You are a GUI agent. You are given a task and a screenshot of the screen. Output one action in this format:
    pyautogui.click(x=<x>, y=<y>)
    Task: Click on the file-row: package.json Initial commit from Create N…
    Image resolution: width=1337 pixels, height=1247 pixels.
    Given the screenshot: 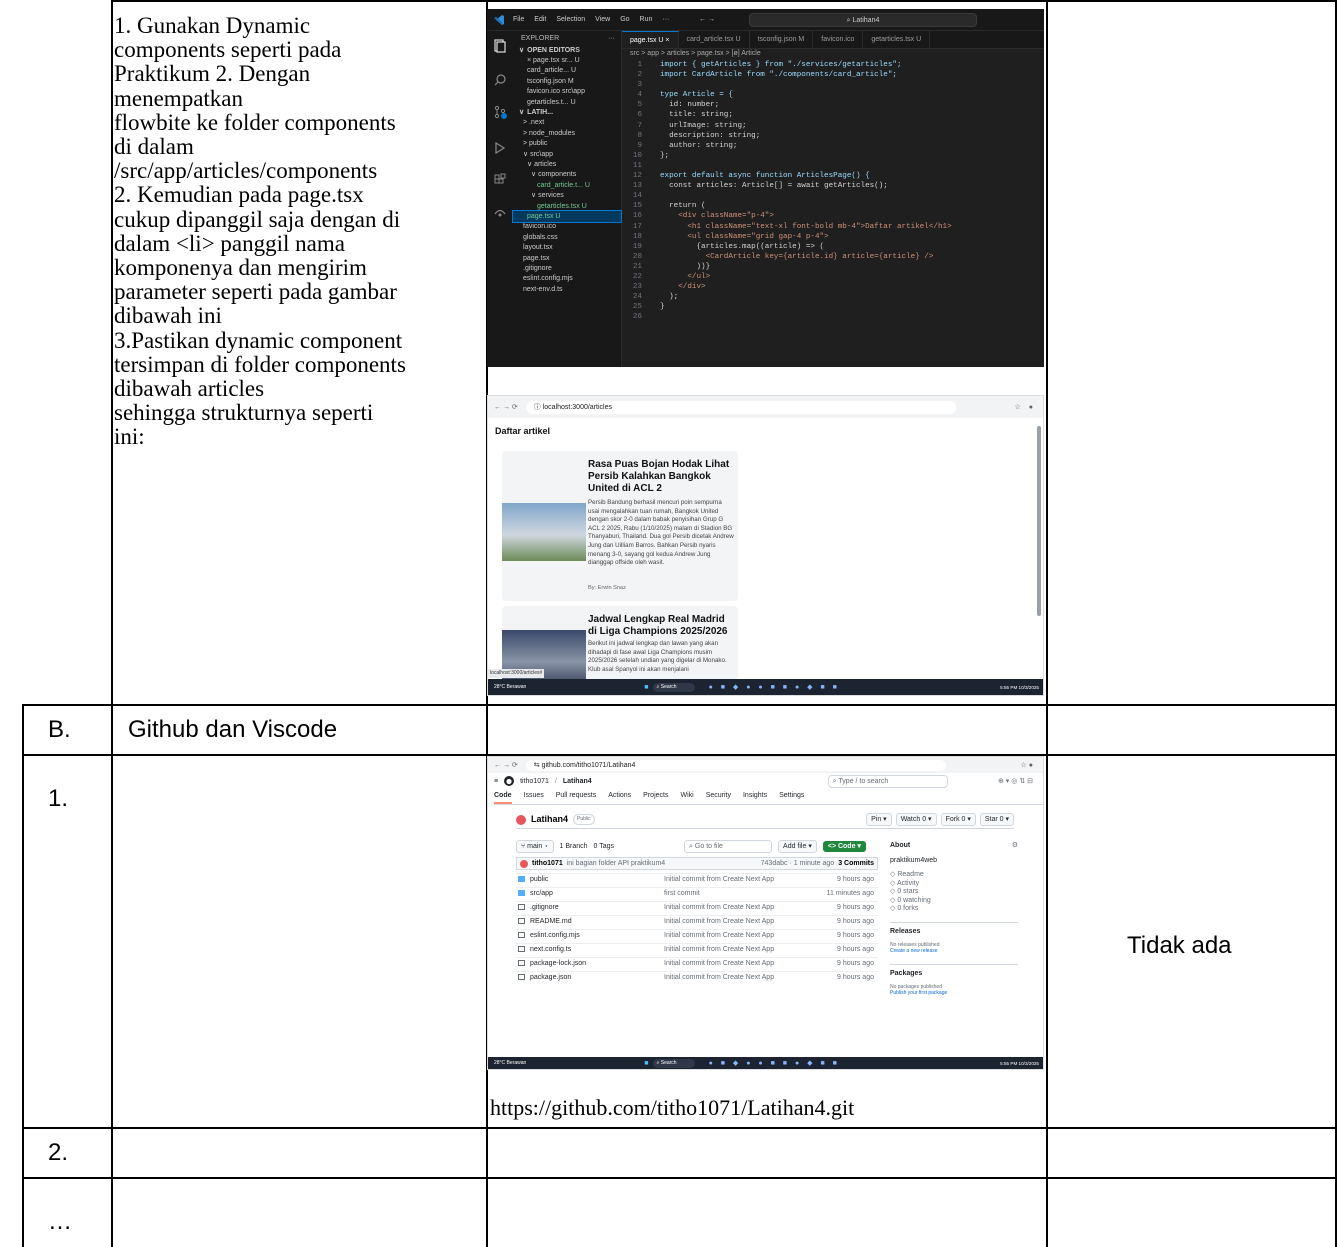 What is the action you would take?
    pyautogui.click(x=697, y=976)
    